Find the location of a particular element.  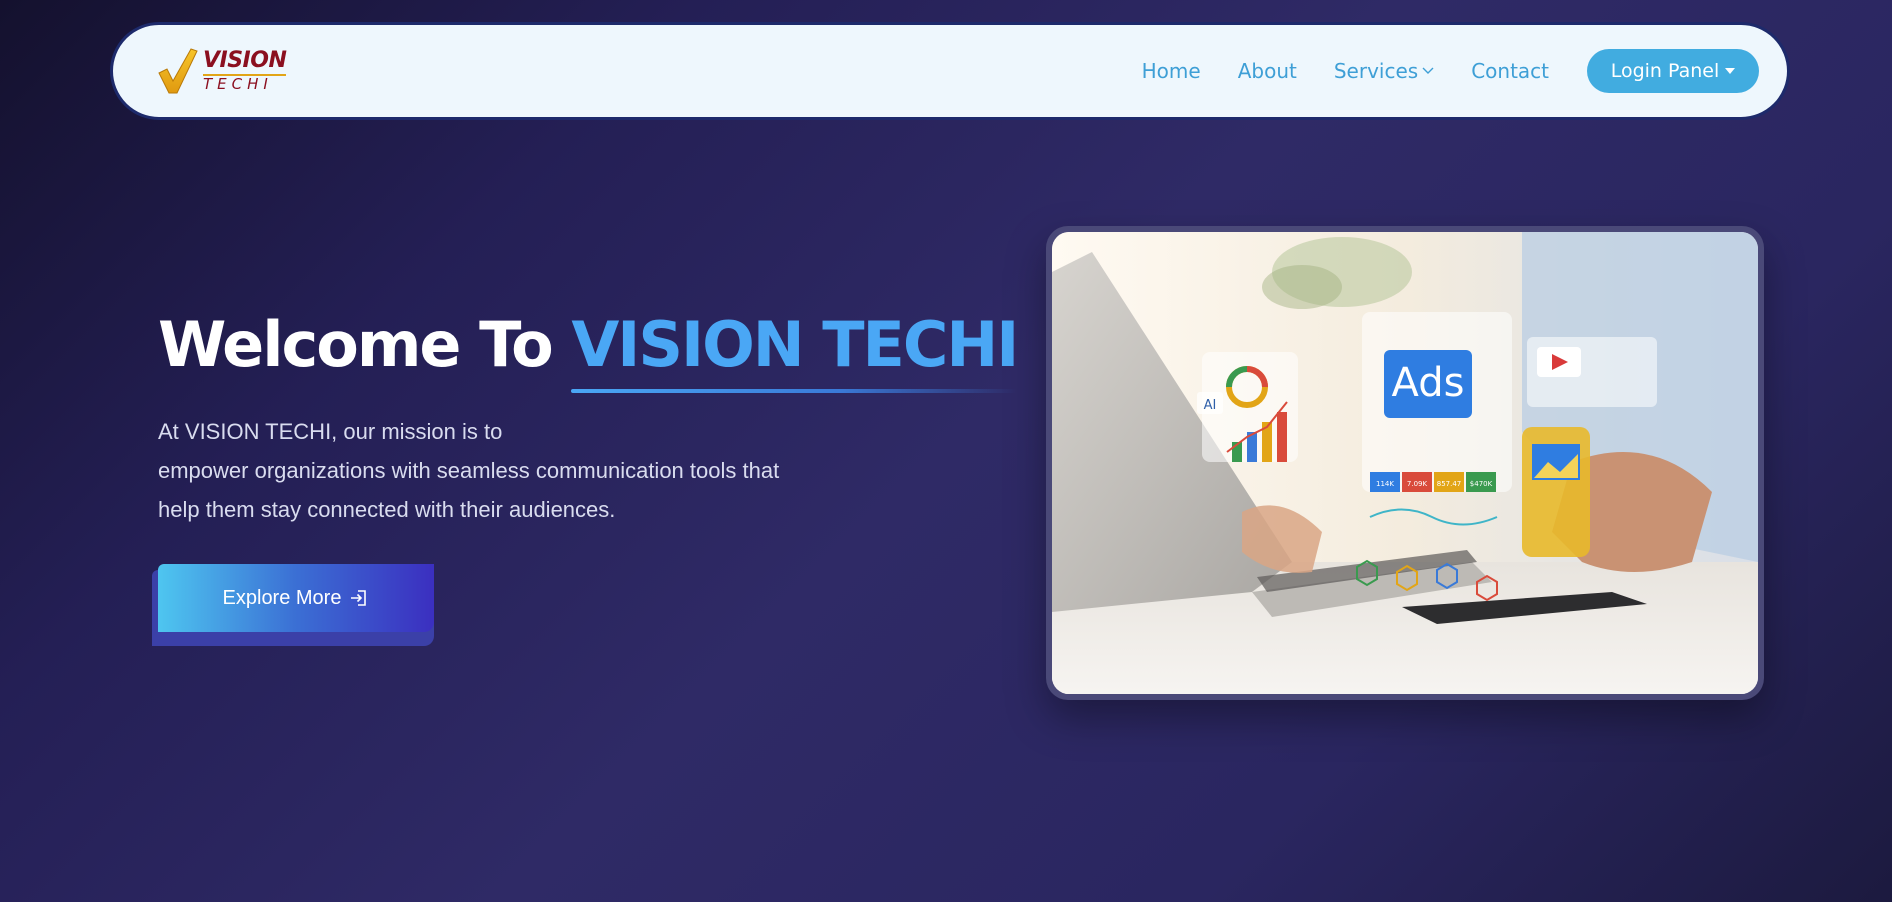

nav-links: Home About Services Contact Login Panel is located at coordinates (1450, 71).